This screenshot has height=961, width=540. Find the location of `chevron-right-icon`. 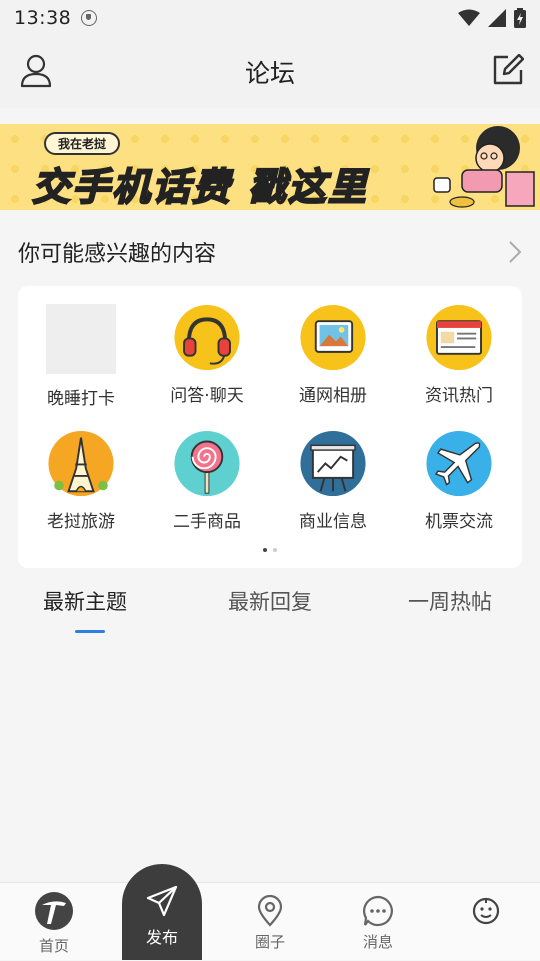

chevron-right-icon is located at coordinates (515, 252).